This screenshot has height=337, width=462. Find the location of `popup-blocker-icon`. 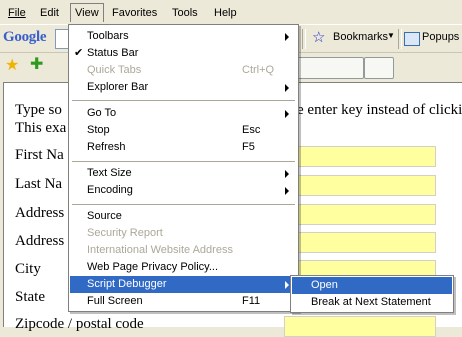

popup-blocker-icon is located at coordinates (412, 39).